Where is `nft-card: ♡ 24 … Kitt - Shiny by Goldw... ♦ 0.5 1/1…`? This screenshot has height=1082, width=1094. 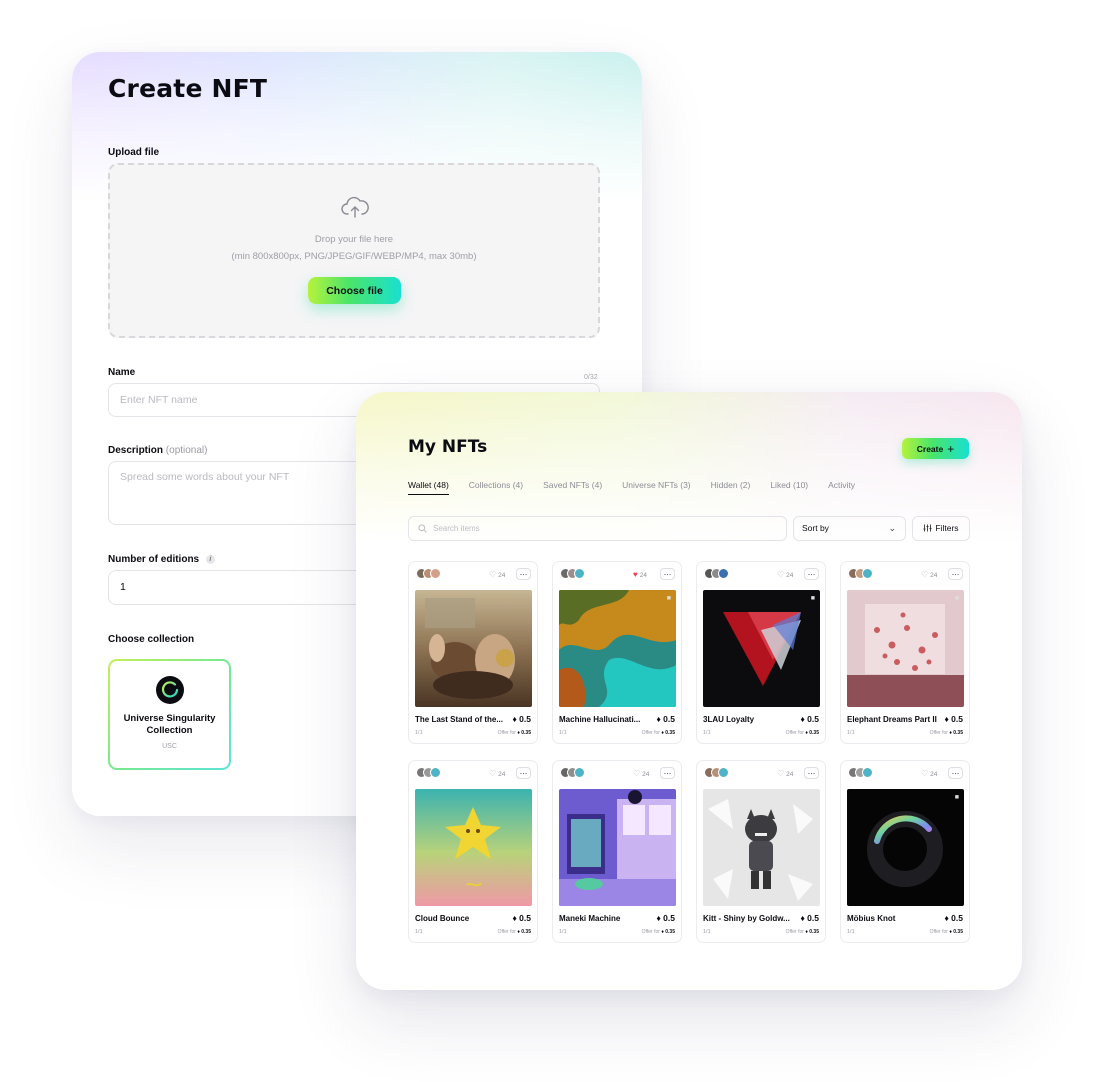
nft-card: ♡ 24 … Kitt - Shiny by Goldw... ♦ 0.5 1/1… is located at coordinates (761, 851).